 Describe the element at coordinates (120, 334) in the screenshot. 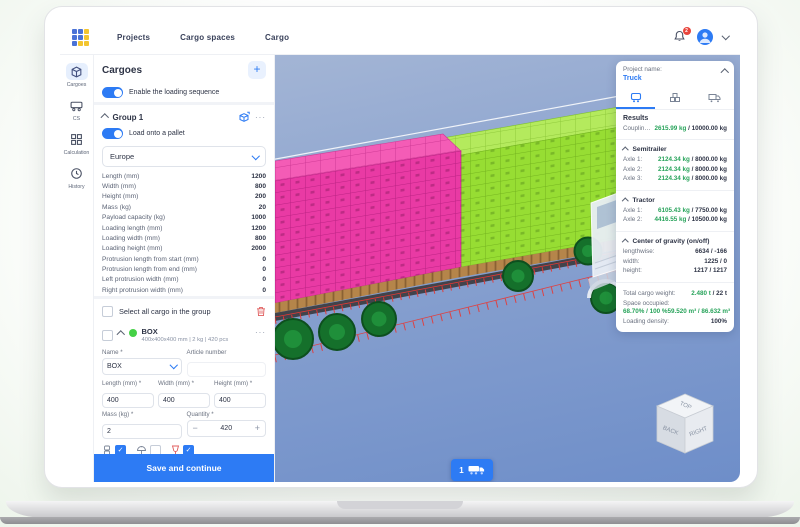

I see `cargo-collapse-chevron-icon` at that location.